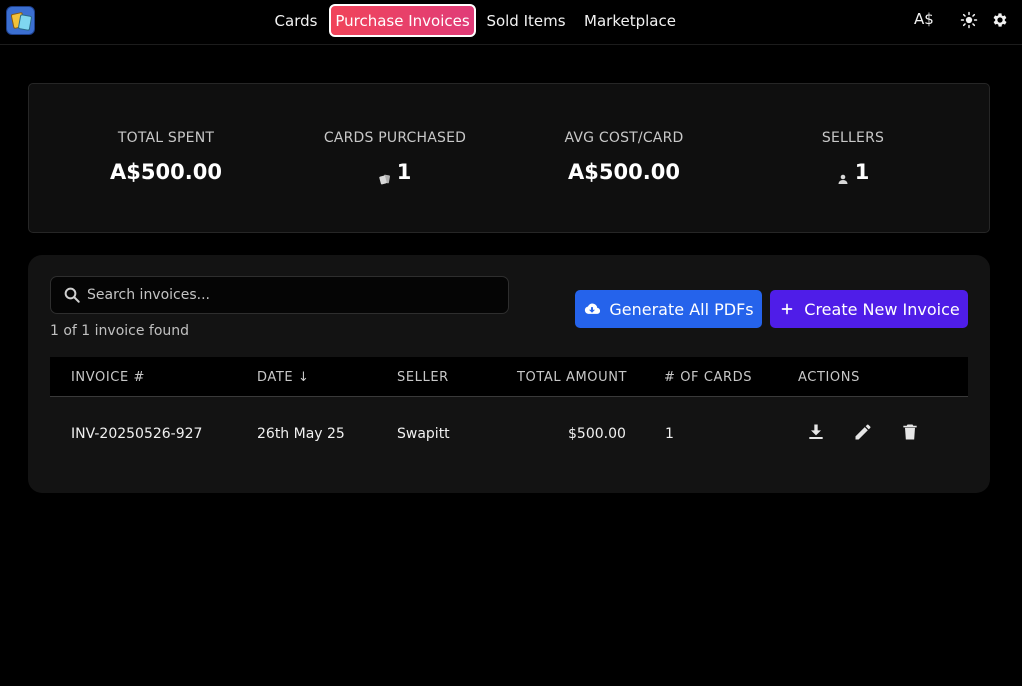 Image resolution: width=1022 pixels, height=686 pixels. Describe the element at coordinates (624, 138) in the screenshot. I see `stat-label: AVG COST/CARD` at that location.